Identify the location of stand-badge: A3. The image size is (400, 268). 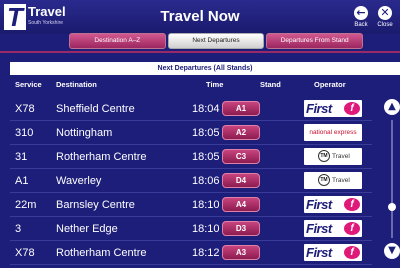
(241, 252).